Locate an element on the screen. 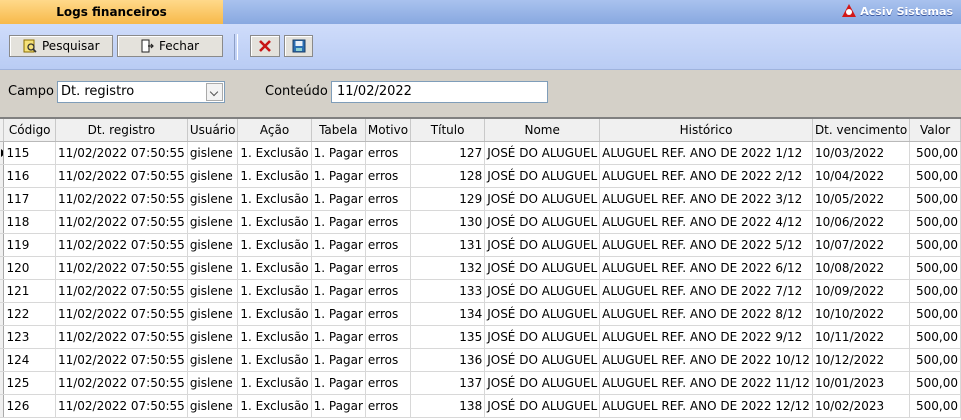 The width and height of the screenshot is (961, 420). content-input: 11/02/2022 is located at coordinates (439, 92).